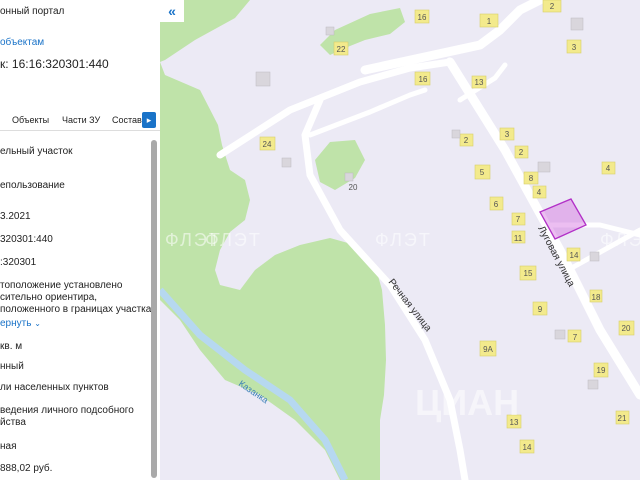 The image size is (640, 480). Describe the element at coordinates (26, 468) in the screenshot. I see `row-cadastral-value: 888,02 руб.` at that location.